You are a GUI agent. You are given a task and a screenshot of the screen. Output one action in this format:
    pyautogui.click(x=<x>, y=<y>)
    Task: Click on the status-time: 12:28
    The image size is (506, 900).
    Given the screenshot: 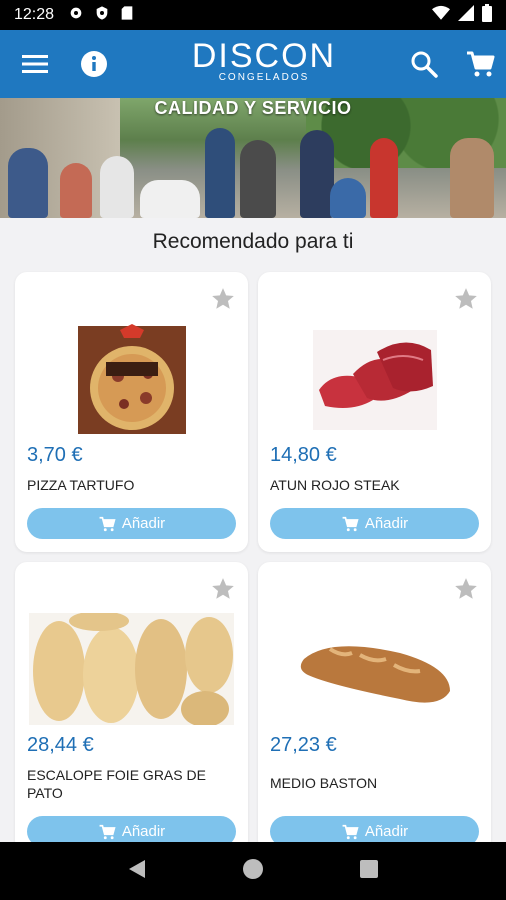 What is the action you would take?
    pyautogui.click(x=34, y=14)
    